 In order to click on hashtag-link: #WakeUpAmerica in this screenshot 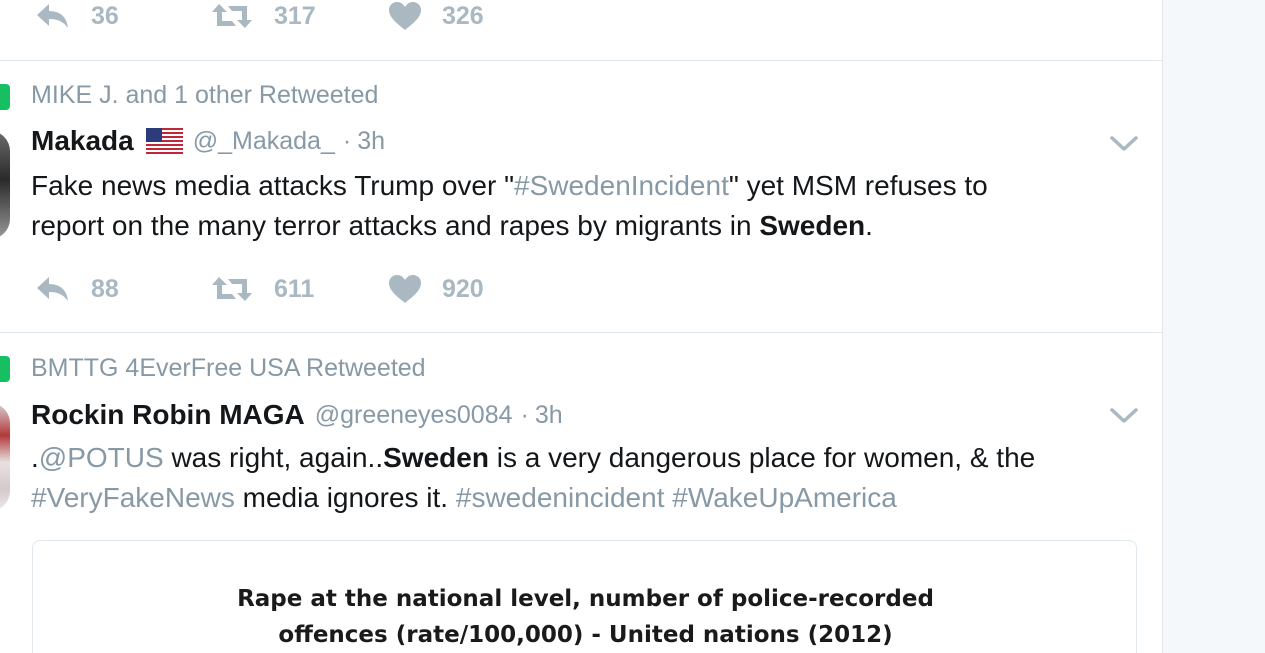, I will do `click(784, 497)`.